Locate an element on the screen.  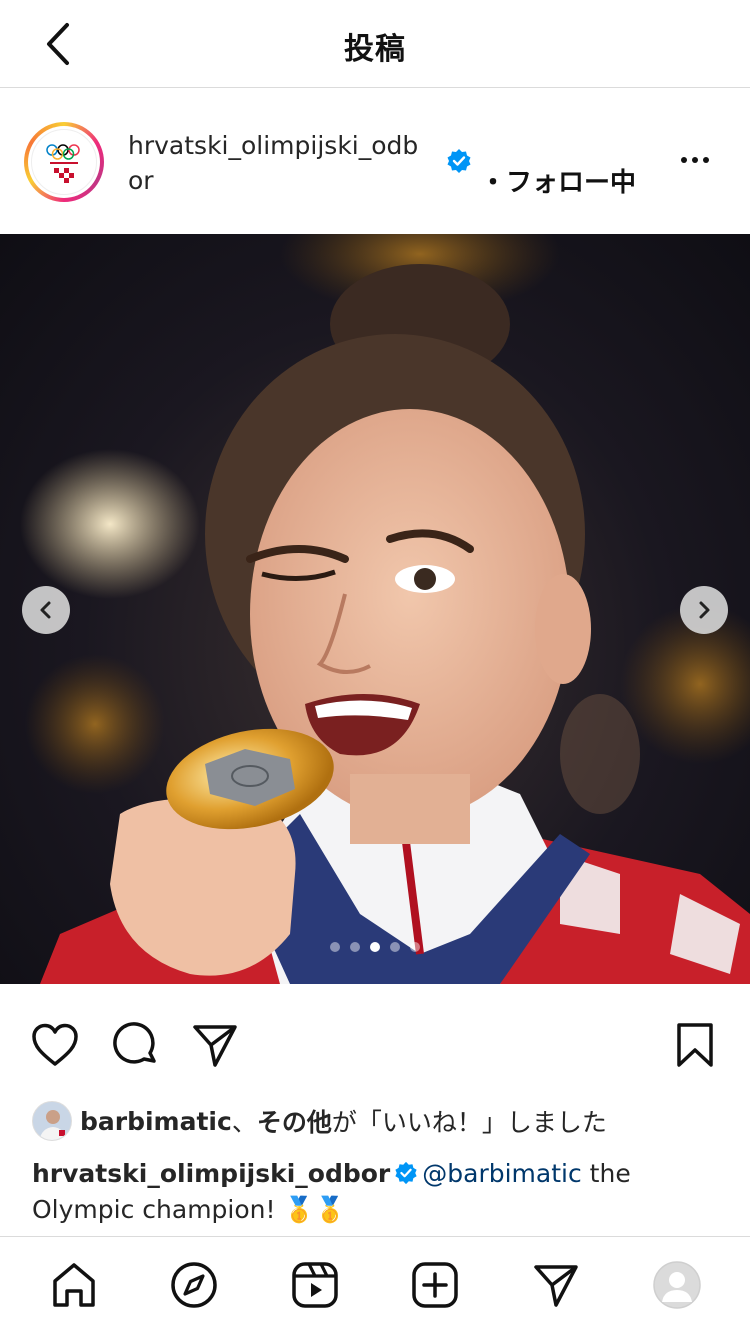
share-icon is located at coordinates (215, 1046).